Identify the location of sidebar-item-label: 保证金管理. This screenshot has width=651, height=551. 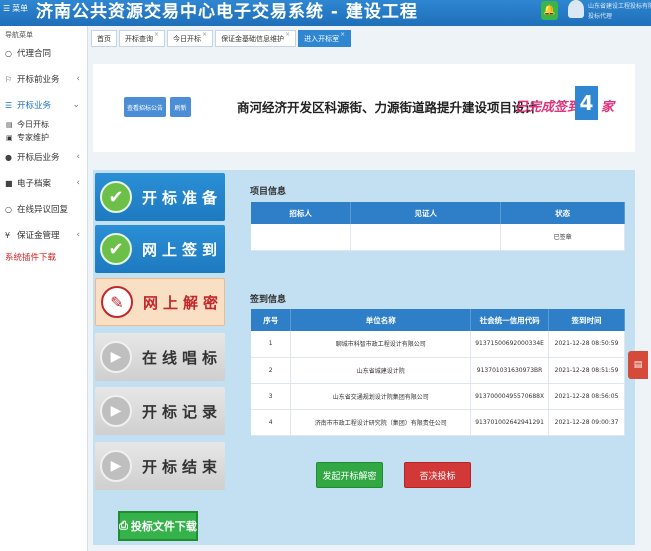
(38, 236).